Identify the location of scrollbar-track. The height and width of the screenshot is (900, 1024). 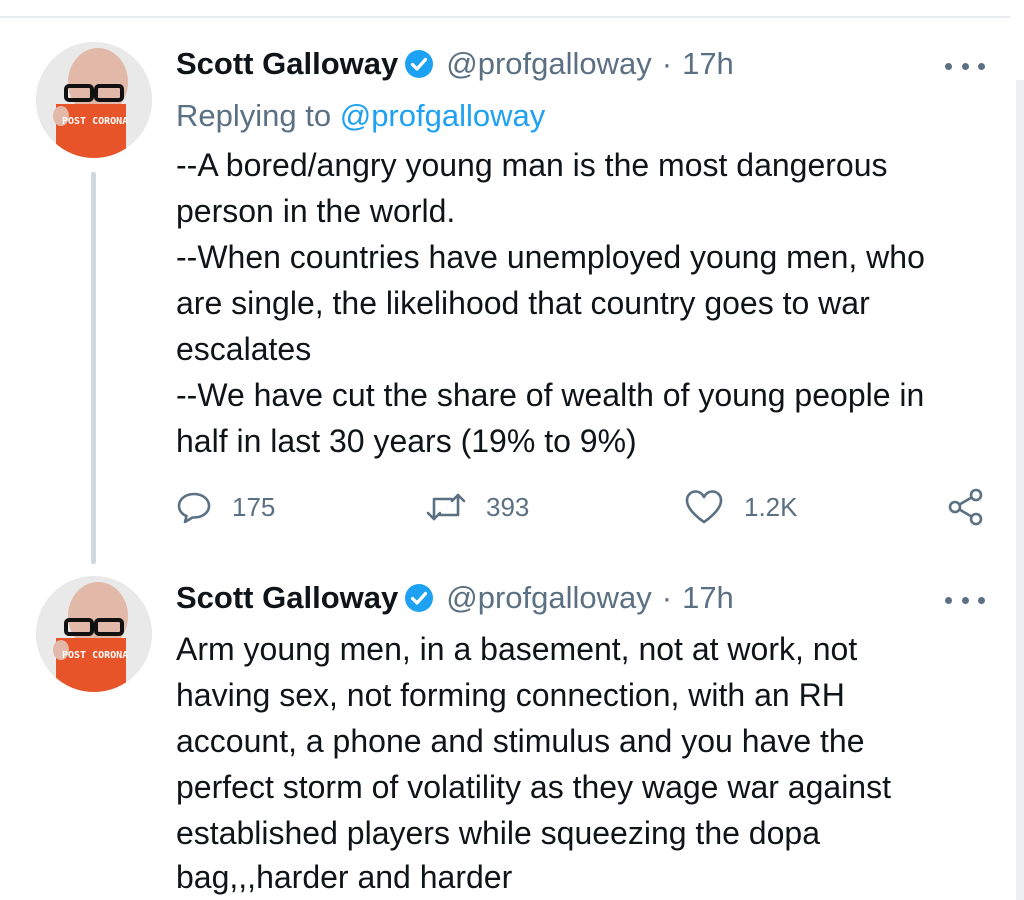
(1020, 490).